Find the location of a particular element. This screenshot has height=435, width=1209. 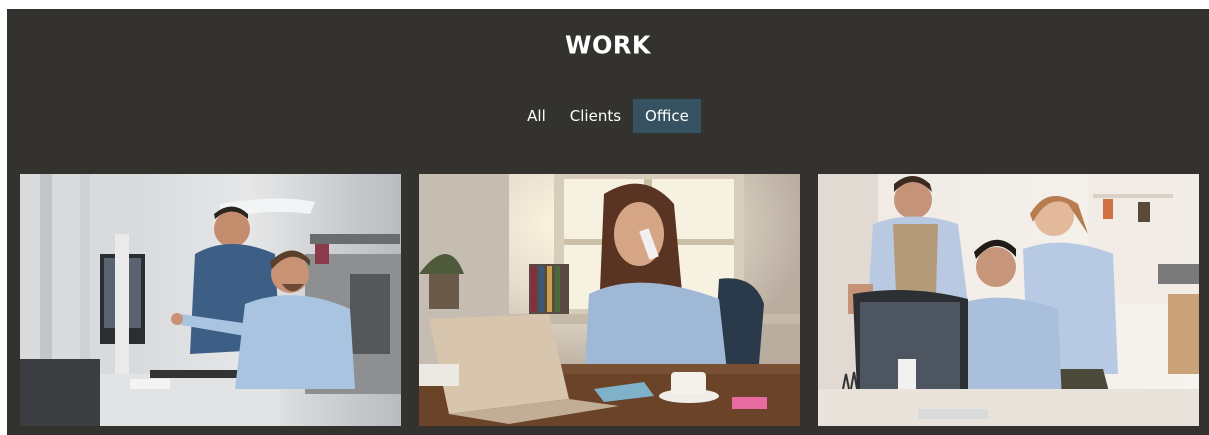

filter-tabs: All Clients Office is located at coordinates (608, 116).